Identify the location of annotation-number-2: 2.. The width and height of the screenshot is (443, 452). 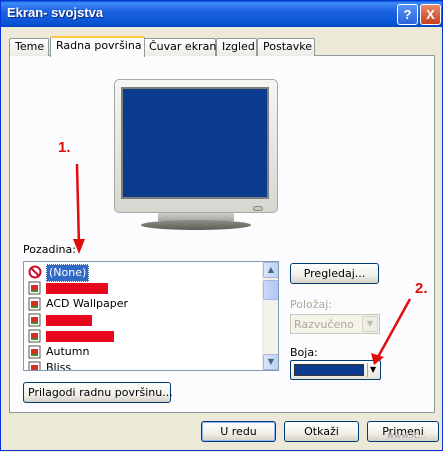
(421, 288).